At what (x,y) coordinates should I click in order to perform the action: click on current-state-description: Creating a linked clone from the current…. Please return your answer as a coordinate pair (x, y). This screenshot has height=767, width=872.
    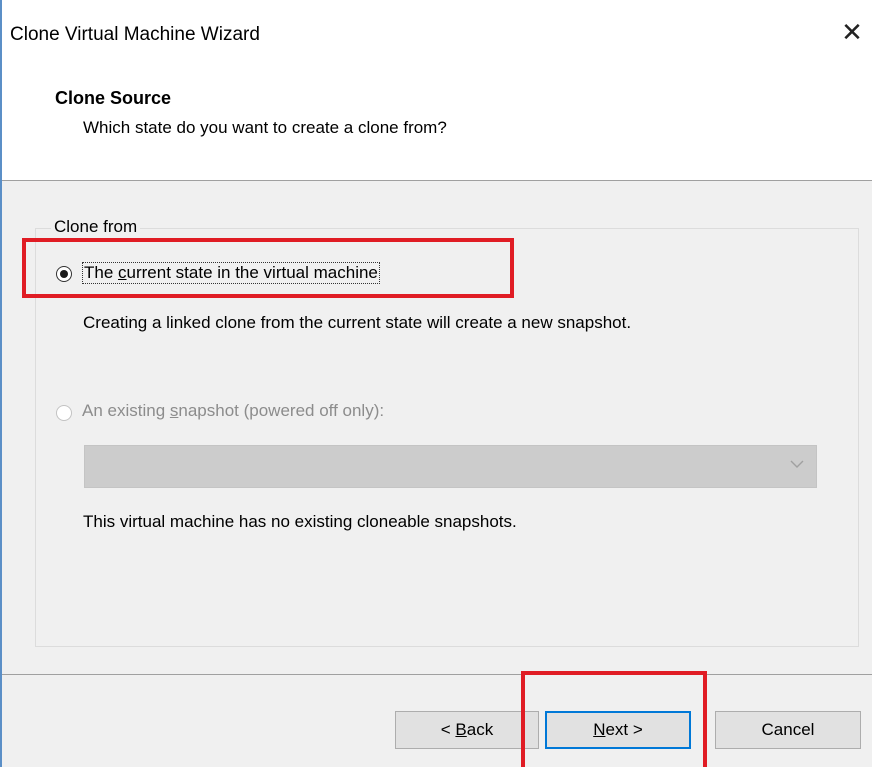
    Looking at the image, I should click on (357, 322).